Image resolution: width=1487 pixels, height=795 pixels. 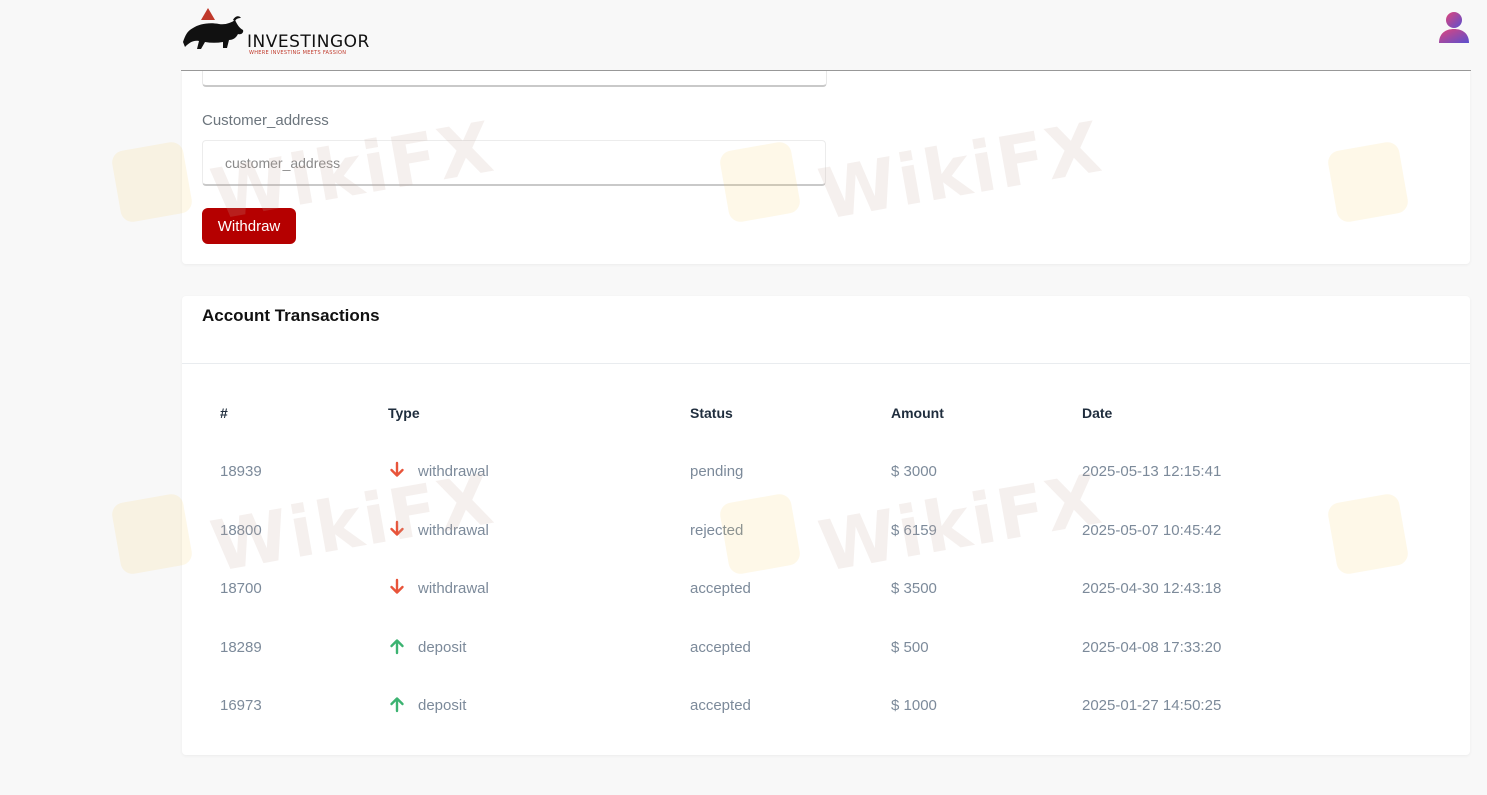 I want to click on row-id: 16973, so click(x=241, y=705).